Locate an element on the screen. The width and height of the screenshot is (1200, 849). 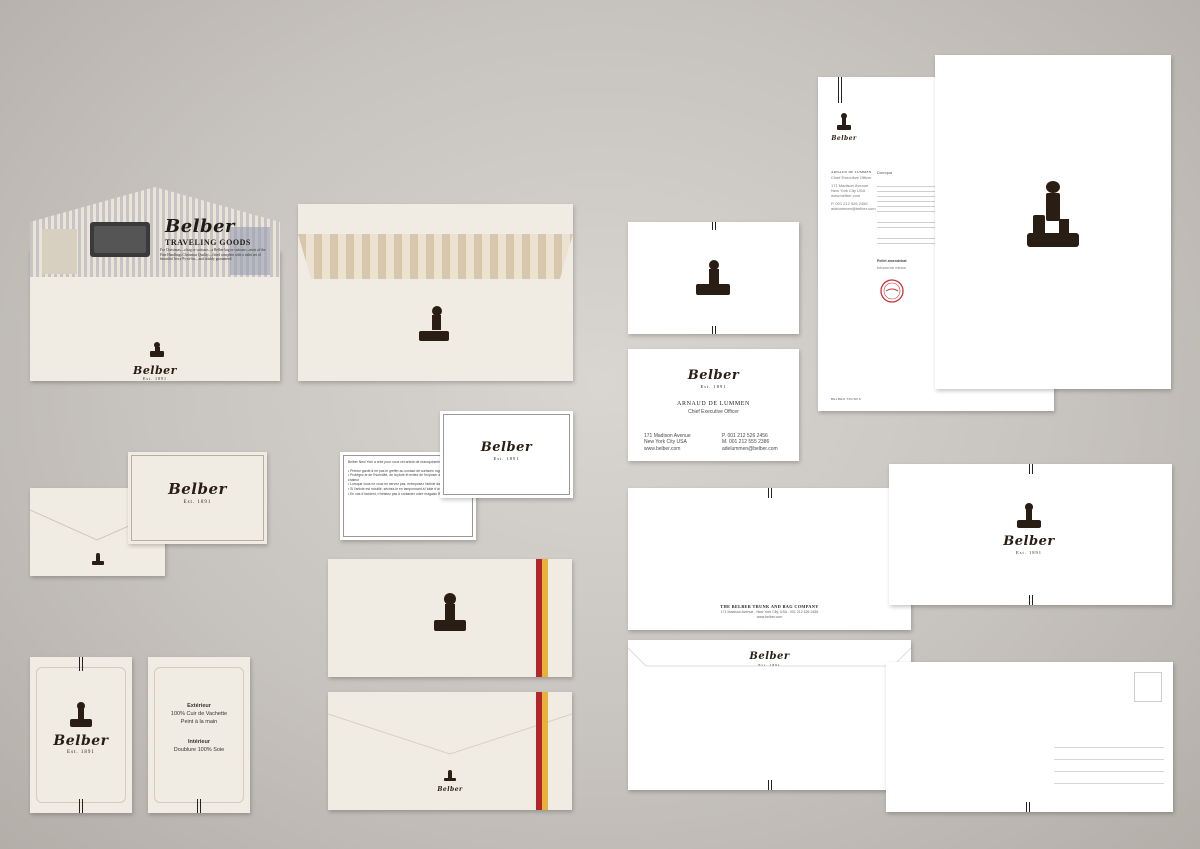
bc-name: ARNAUD DE LUMMEN is located at coordinates (713, 404).